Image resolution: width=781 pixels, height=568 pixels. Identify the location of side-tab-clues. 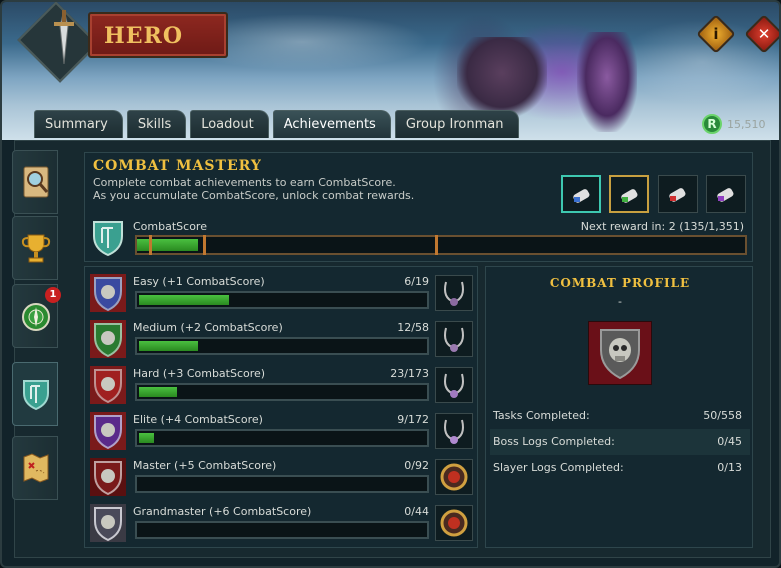
(35, 468).